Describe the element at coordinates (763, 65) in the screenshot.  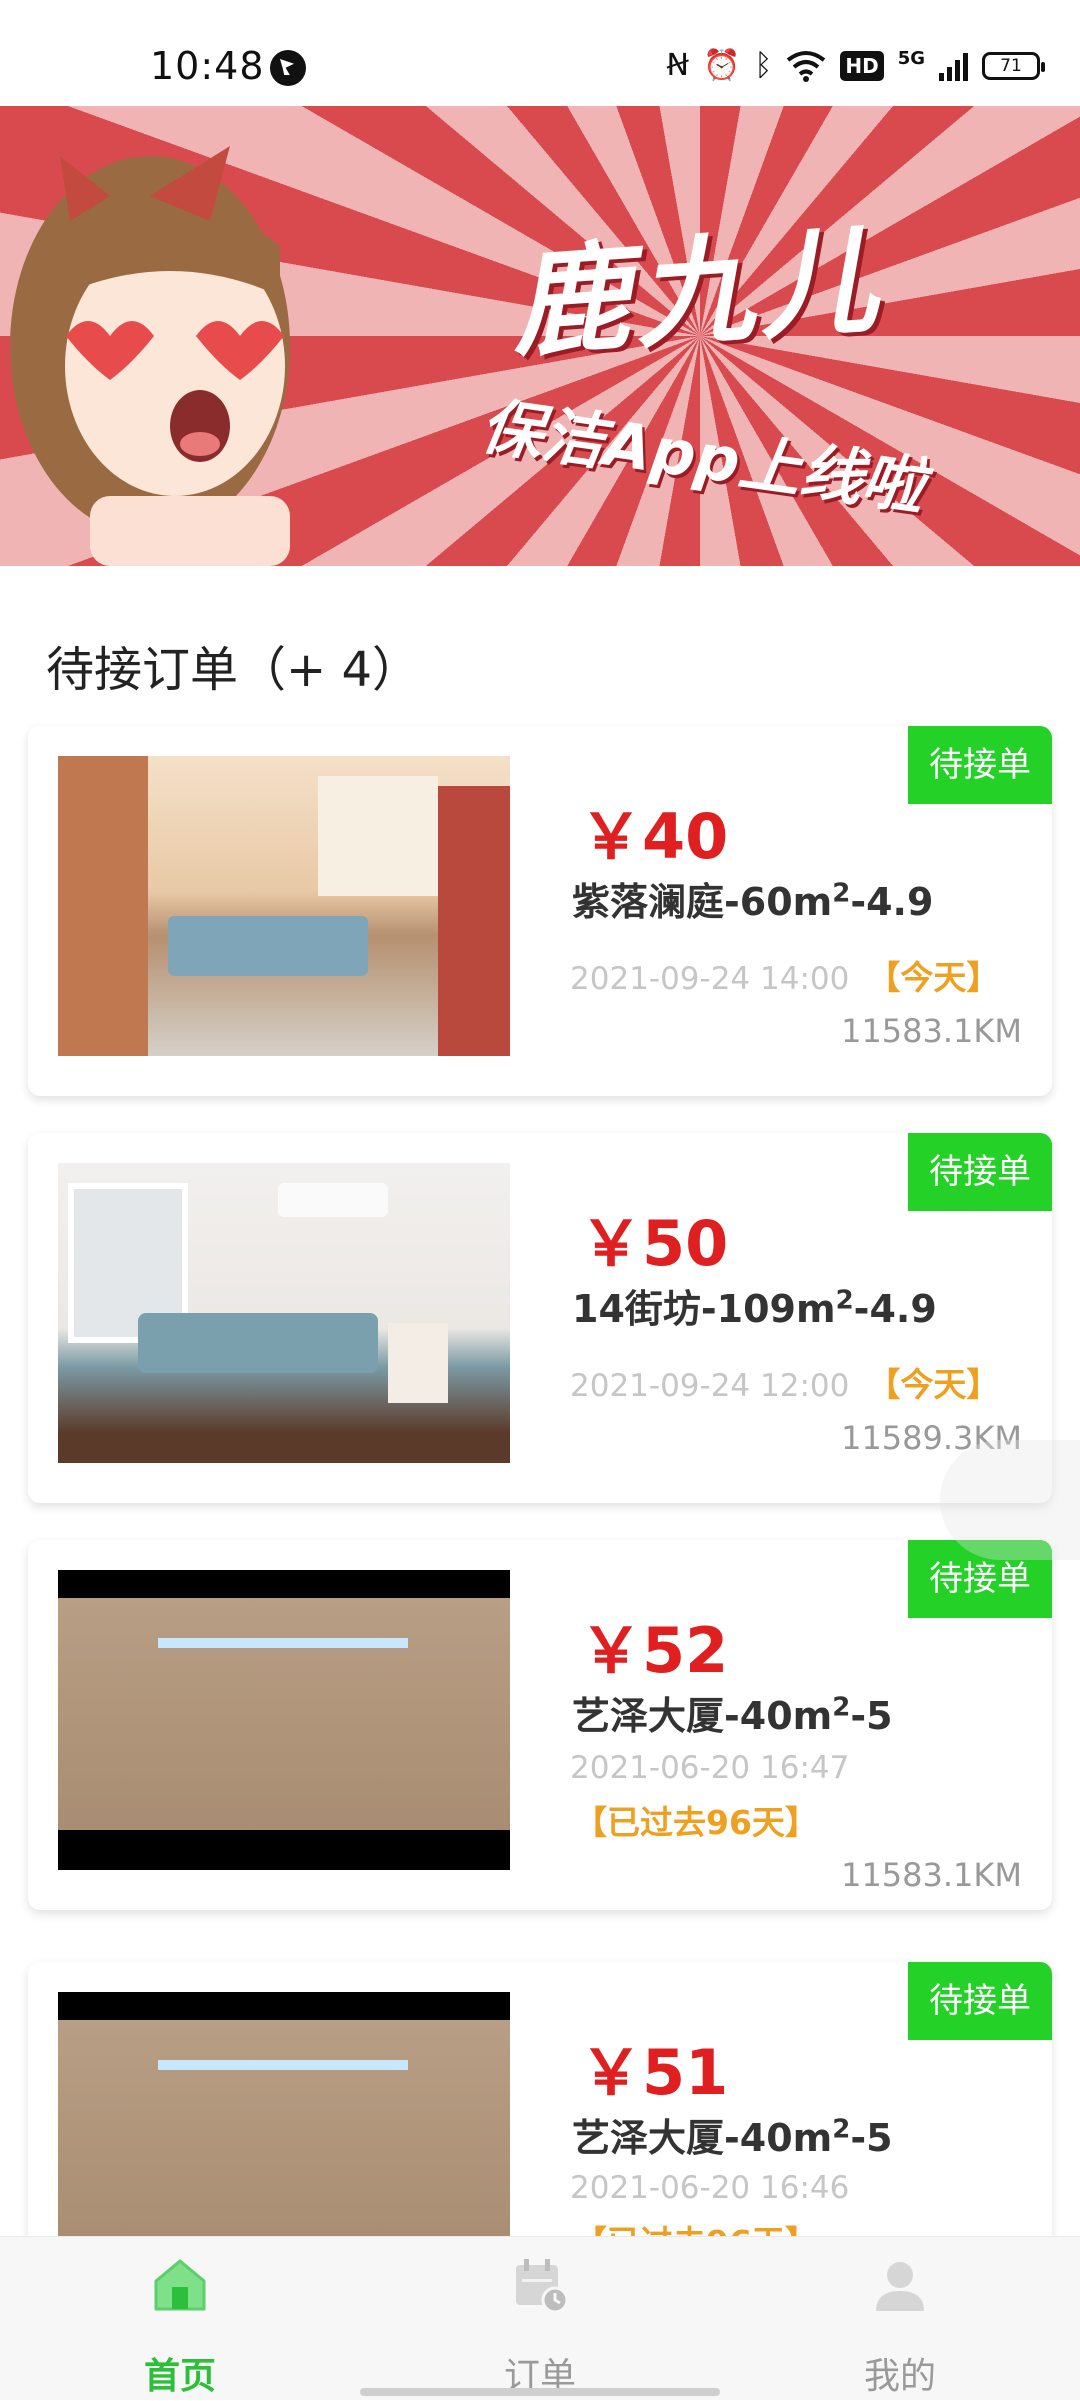
I see `bluetooth-icon: ᛒ` at that location.